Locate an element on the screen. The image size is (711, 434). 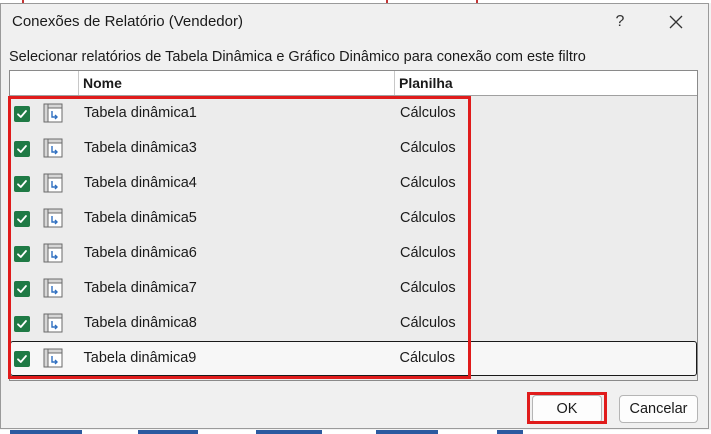
table-row: Tabela dinâmica6 Cálculos is located at coordinates (353, 253).